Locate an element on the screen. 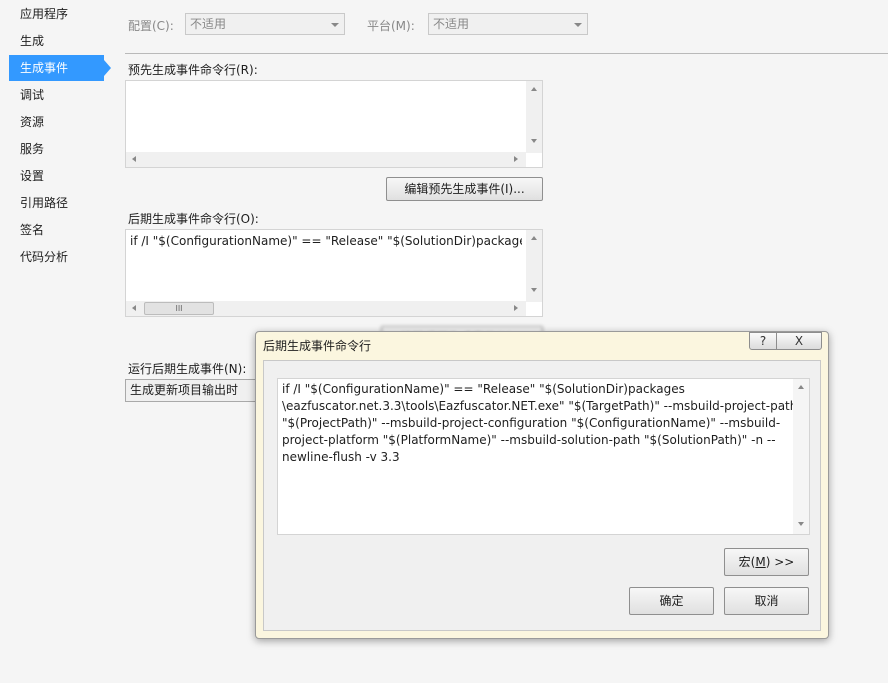  sidebar-item-code-analysis: 代码分析 is located at coordinates (56, 257).